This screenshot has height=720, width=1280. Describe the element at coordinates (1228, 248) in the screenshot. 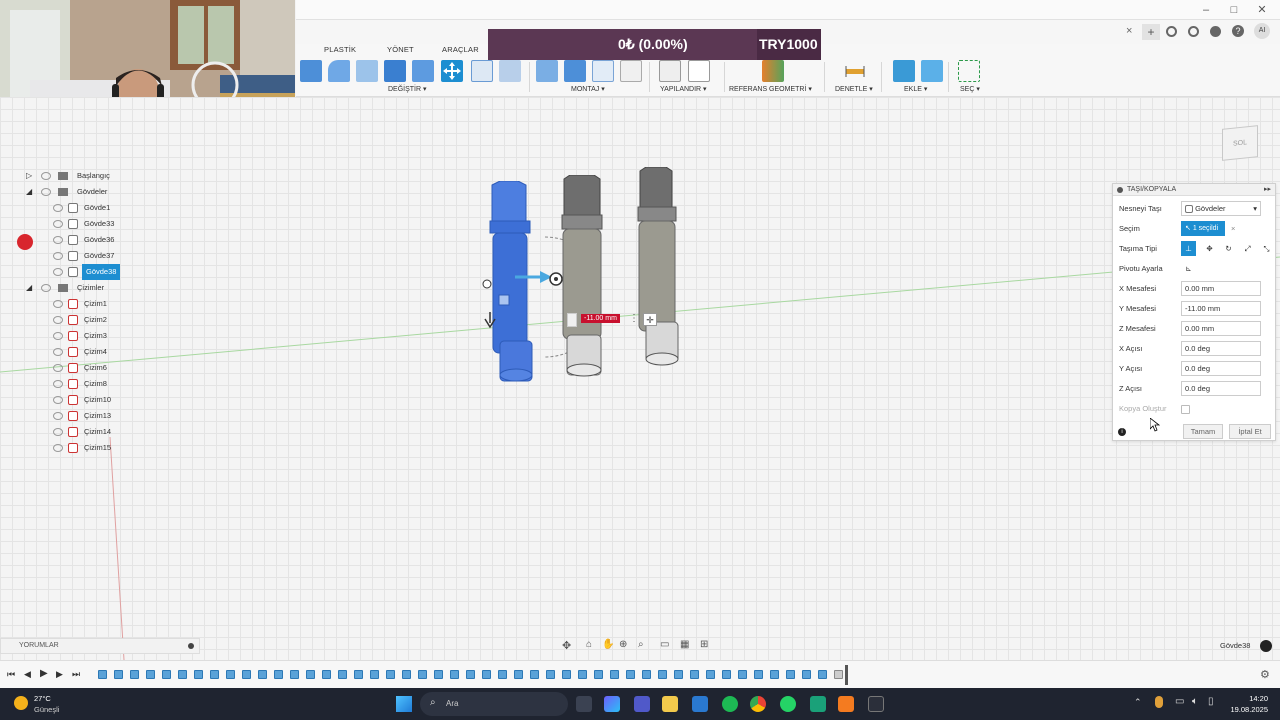

I see `rotate-icon: ↻` at that location.